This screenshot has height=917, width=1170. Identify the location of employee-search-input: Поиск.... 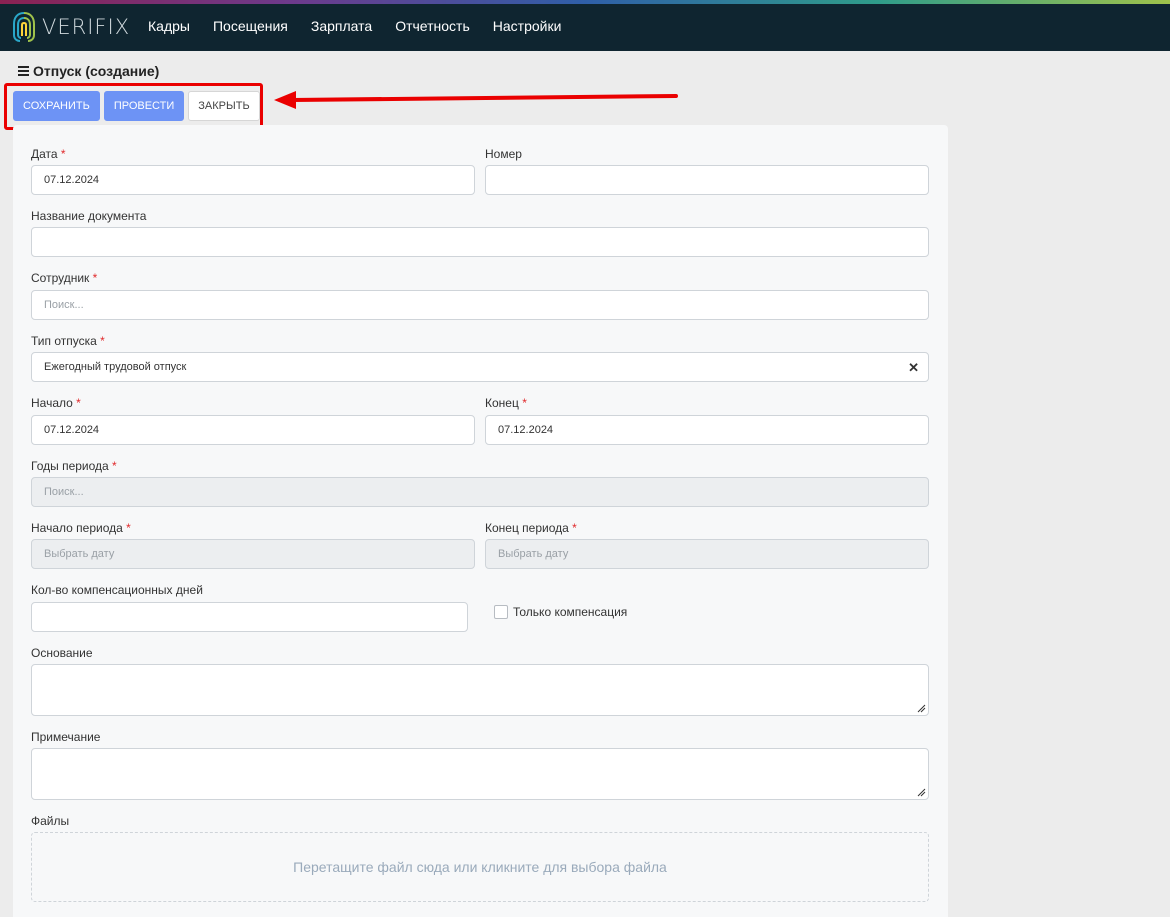
(480, 305).